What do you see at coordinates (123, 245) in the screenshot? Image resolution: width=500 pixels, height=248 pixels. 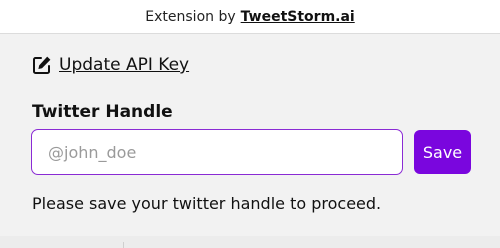 I see `divider` at bounding box center [123, 245].